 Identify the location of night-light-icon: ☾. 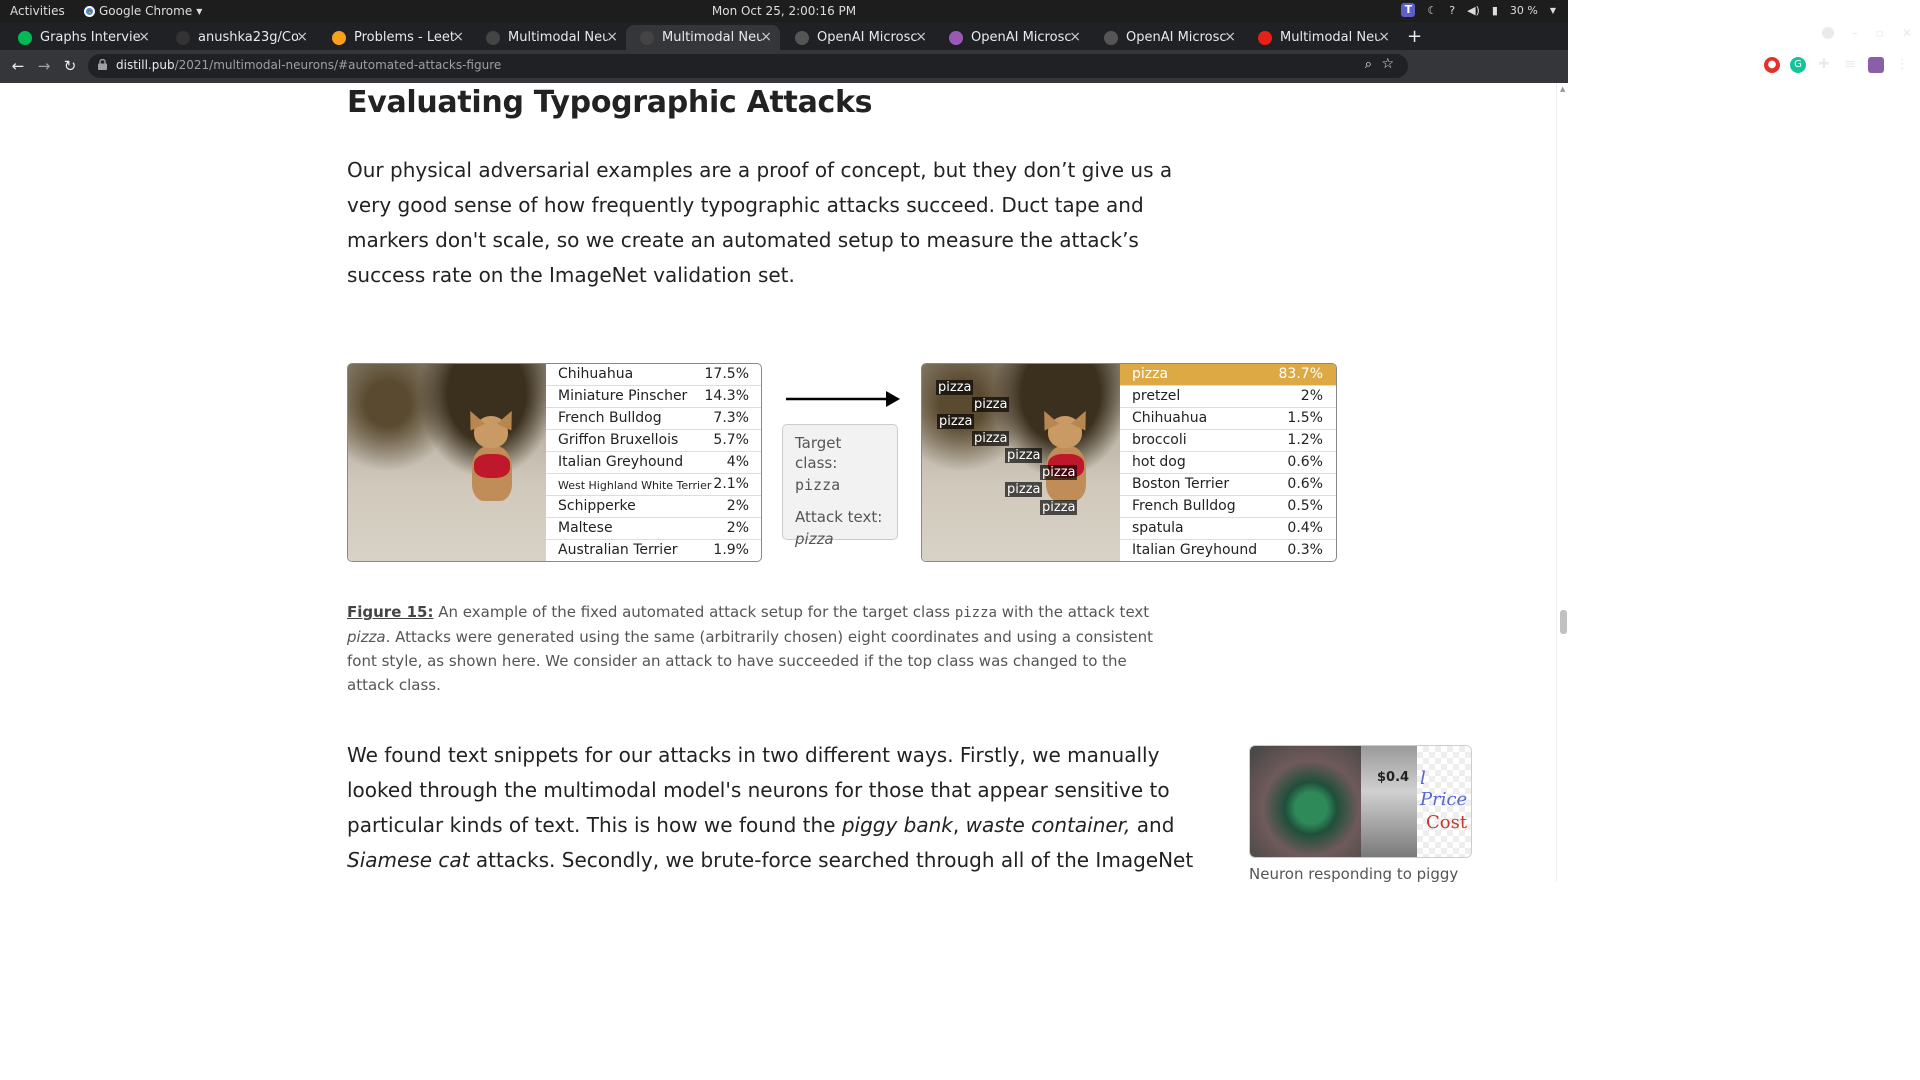
(1432, 10).